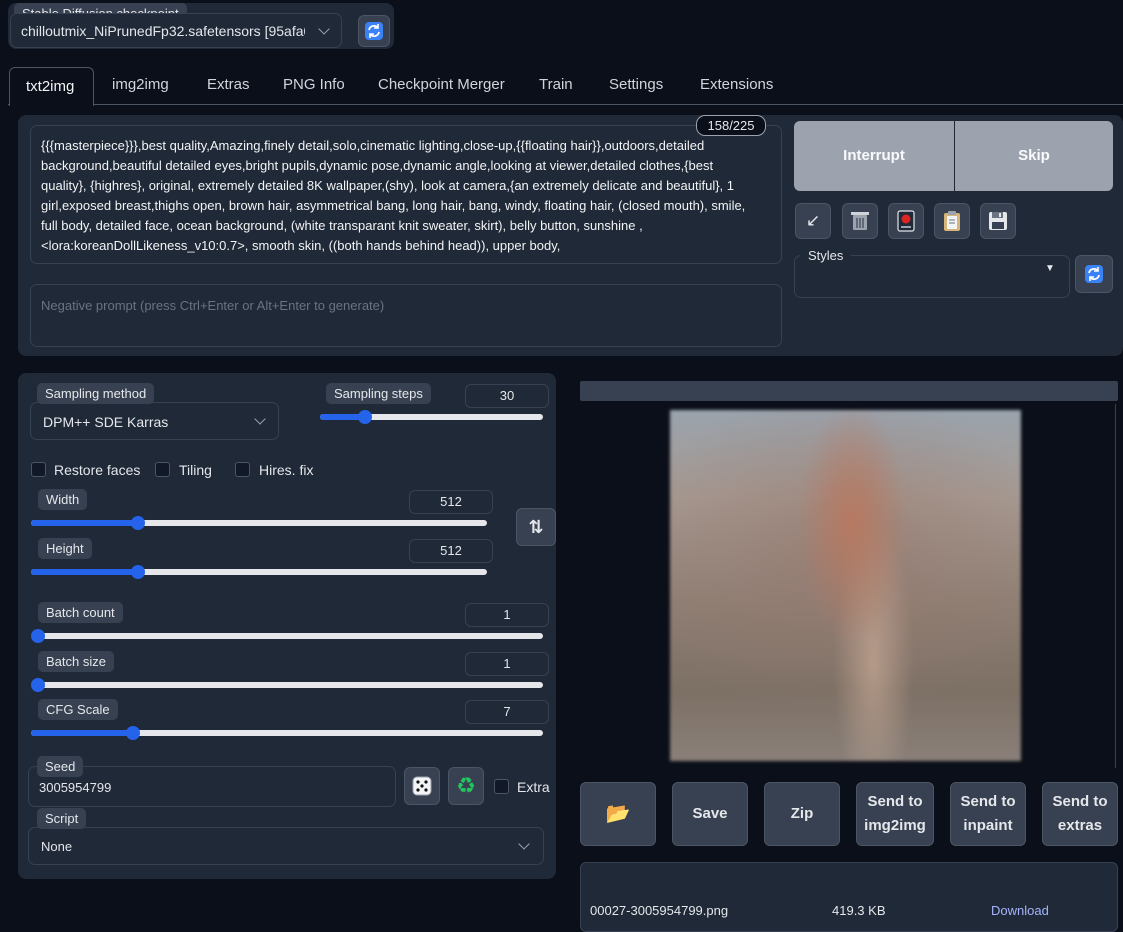 This screenshot has width=1123, height=932. I want to click on interrupt-label: Interrupt, so click(874, 155).